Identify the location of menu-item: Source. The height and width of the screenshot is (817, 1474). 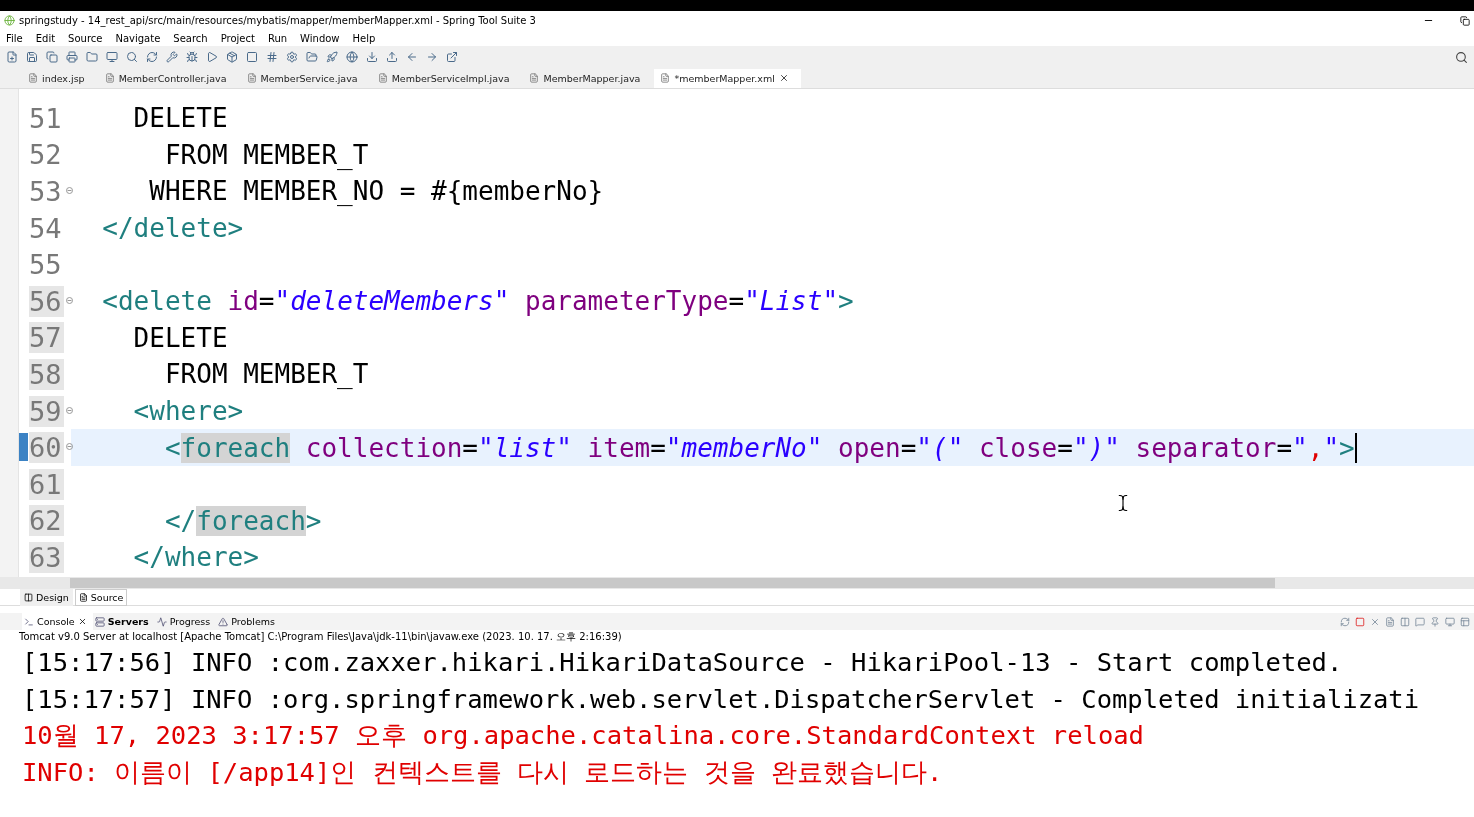
(85, 38).